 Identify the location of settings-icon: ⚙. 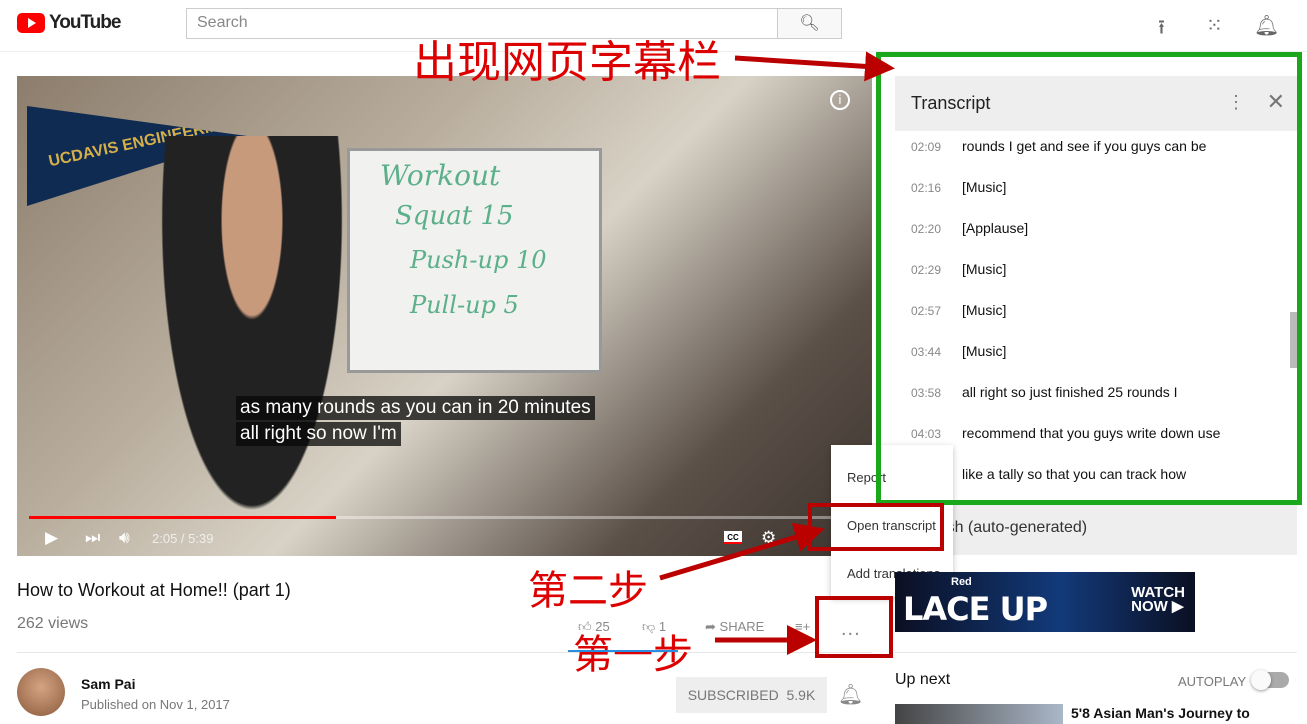
(768, 538).